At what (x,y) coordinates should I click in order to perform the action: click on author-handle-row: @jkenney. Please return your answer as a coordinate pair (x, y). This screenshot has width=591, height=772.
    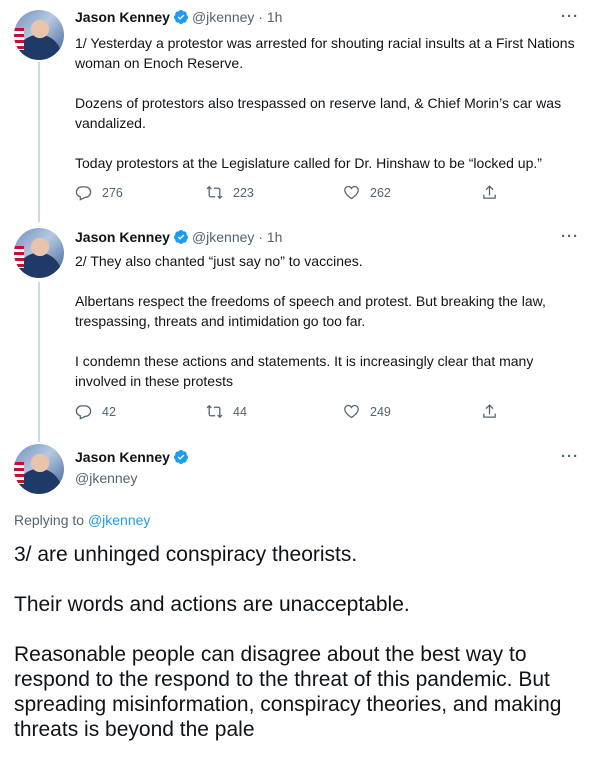
    Looking at the image, I should click on (106, 478).